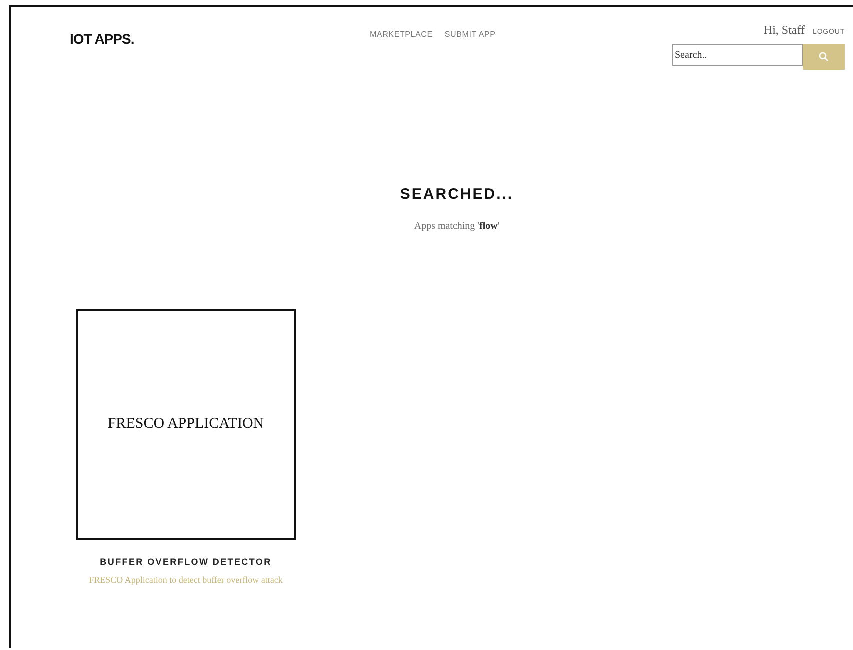 The height and width of the screenshot is (650, 853). What do you see at coordinates (186, 424) in the screenshot?
I see `app-thumbnail: FRESCO APPLICATION` at bounding box center [186, 424].